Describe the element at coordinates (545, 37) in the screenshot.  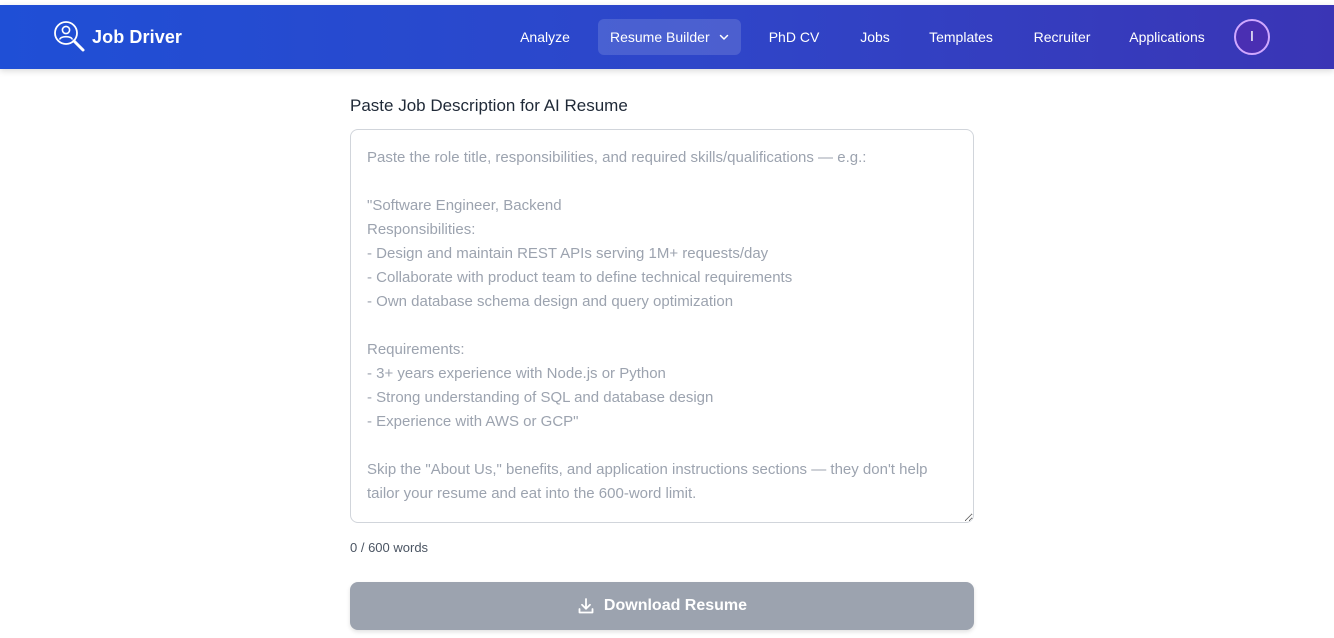
I see `nav-item-analyze: Analyze` at that location.